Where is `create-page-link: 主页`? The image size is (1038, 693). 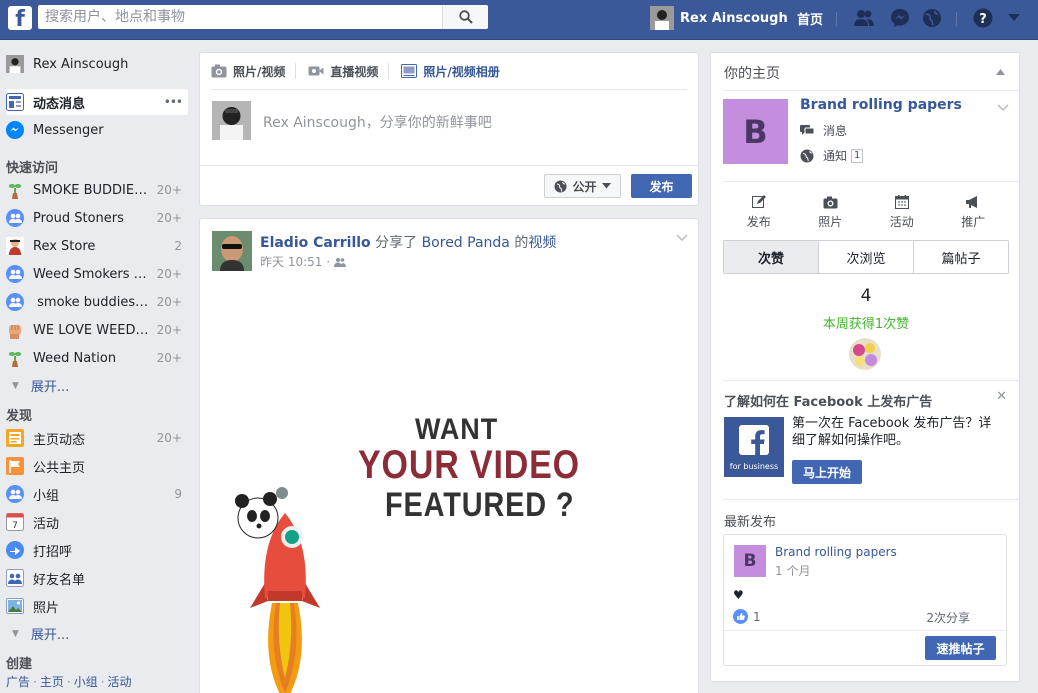 create-page-link: 主页 is located at coordinates (52, 682).